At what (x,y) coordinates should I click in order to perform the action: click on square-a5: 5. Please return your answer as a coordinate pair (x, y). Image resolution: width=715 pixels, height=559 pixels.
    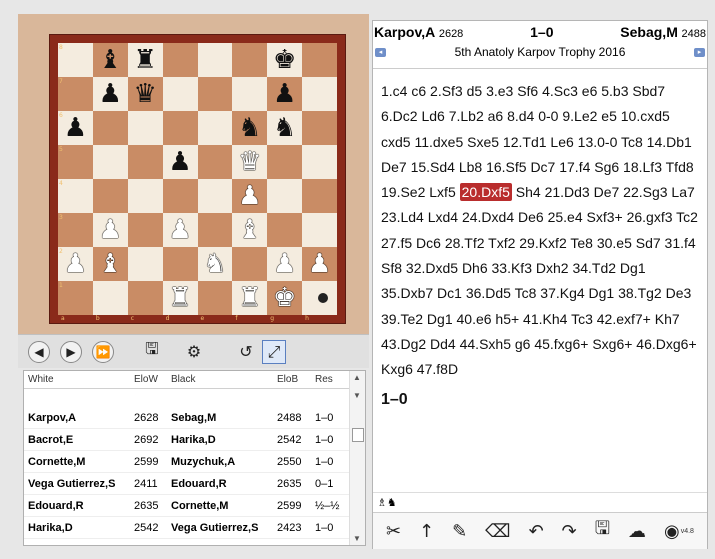
    Looking at the image, I should click on (75, 162).